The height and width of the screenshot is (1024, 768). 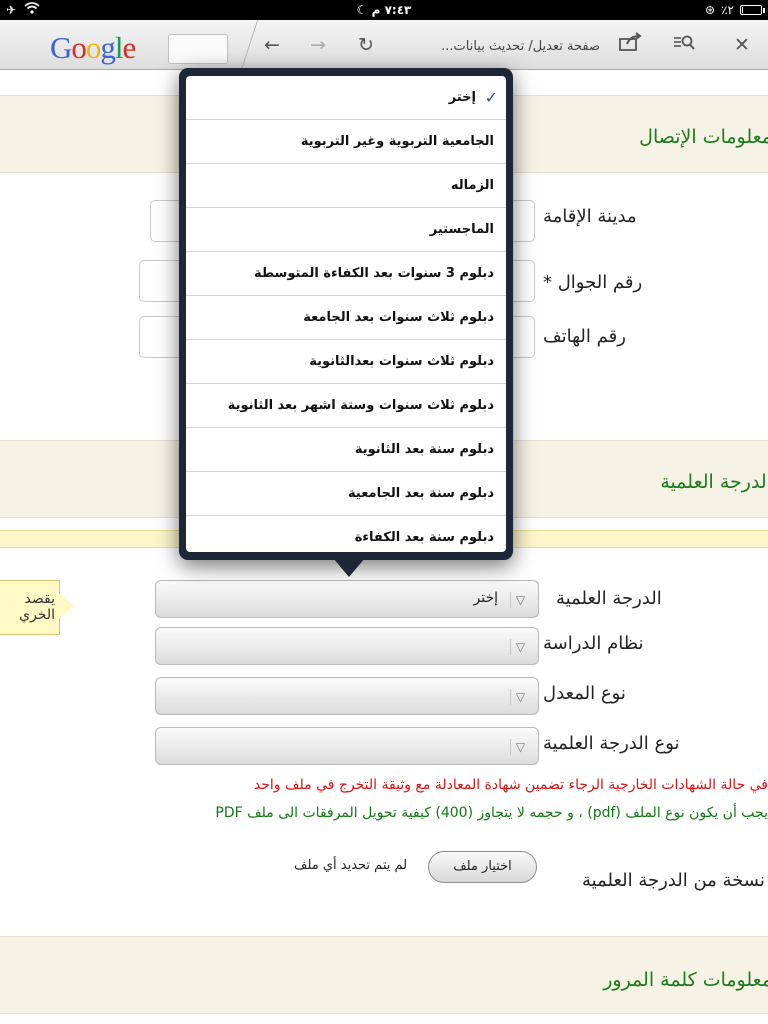 I want to click on phone-label: رقم الهاتف, so click(x=584, y=336).